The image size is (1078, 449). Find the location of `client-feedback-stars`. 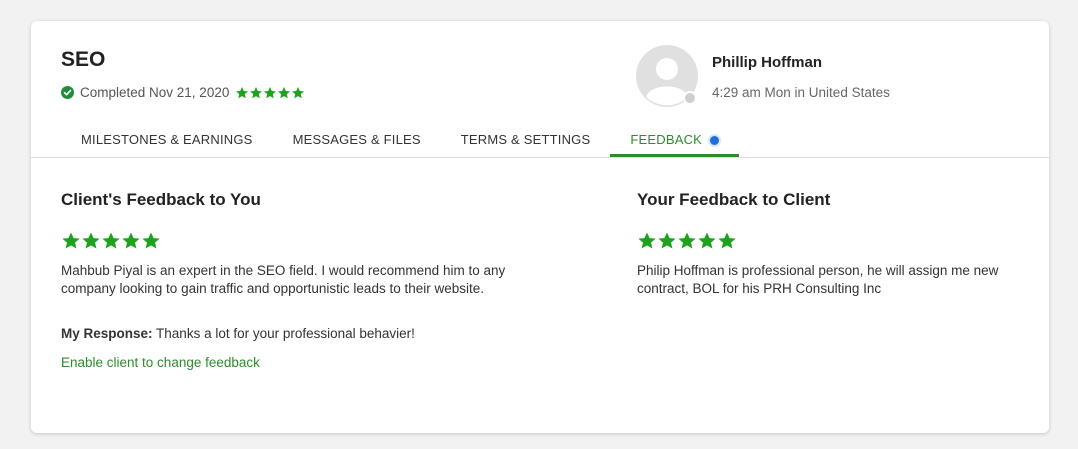

client-feedback-stars is located at coordinates (111, 243).